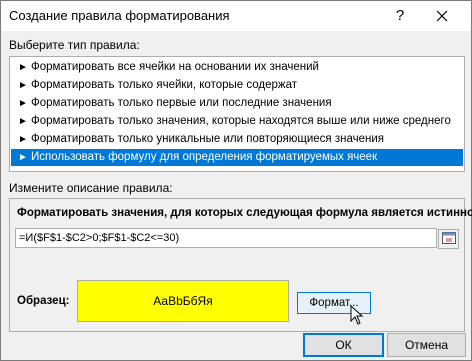  I want to click on title-bar: Создание правила форматирования ?, so click(236, 16).